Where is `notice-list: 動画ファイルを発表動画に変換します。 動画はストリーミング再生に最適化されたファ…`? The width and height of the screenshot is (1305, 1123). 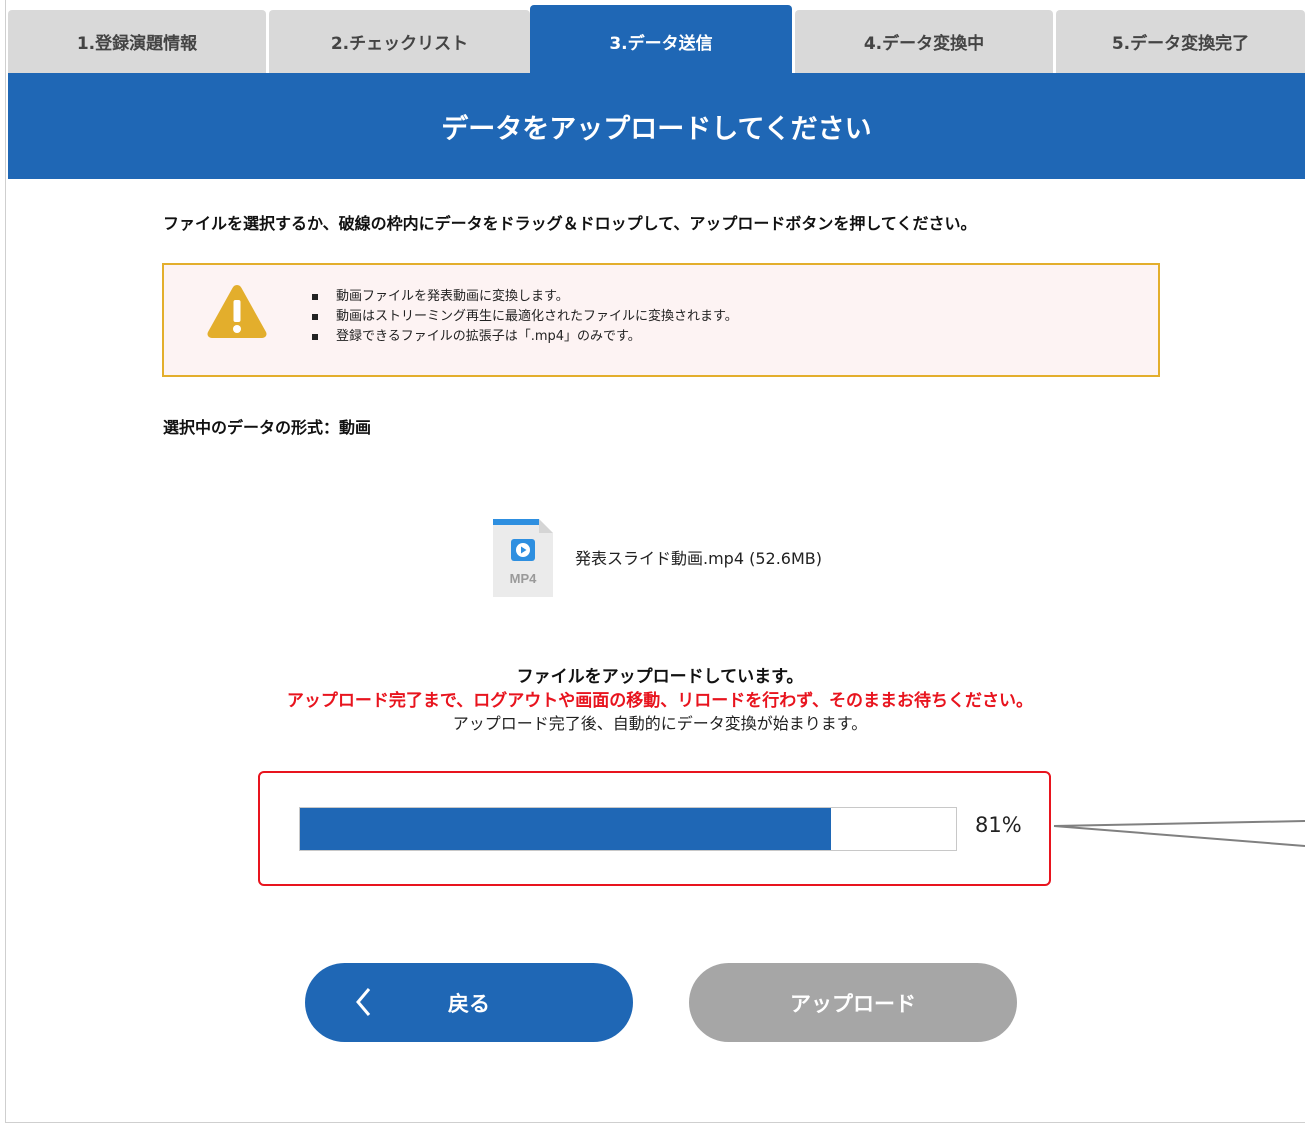
notice-list: 動画ファイルを発表動画に変換します。 動画はストリーミング再生に最適化されたファ… is located at coordinates (525, 317).